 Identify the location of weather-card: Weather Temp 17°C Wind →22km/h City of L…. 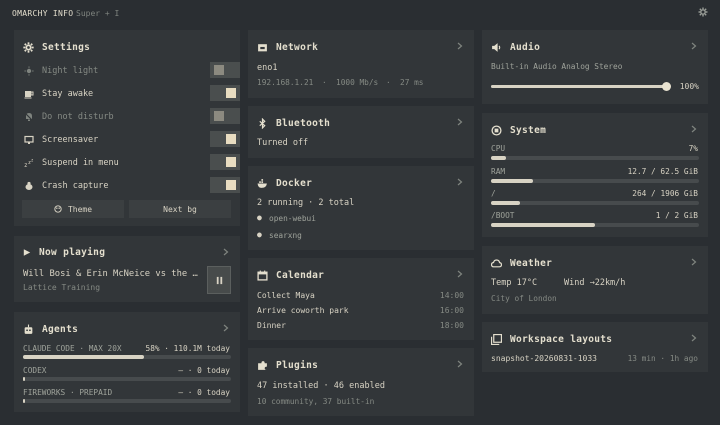
(595, 280).